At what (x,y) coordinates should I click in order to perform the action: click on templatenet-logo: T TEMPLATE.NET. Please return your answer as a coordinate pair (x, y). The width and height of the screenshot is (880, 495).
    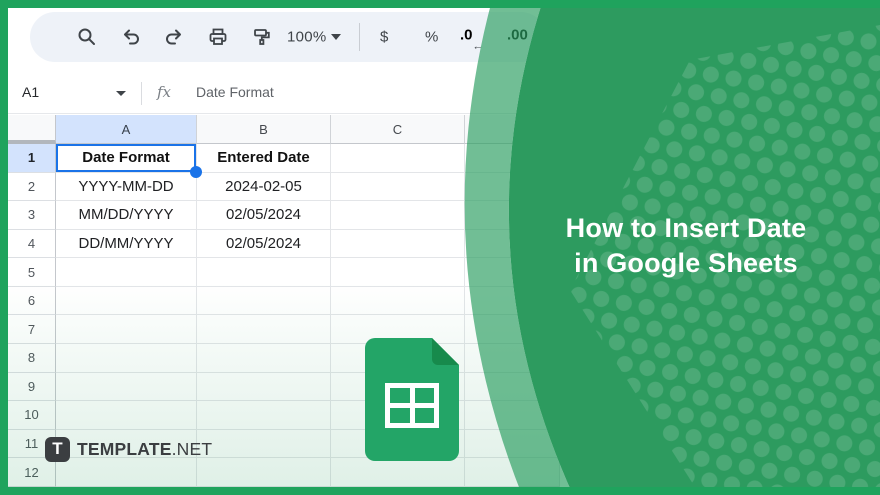
    Looking at the image, I should click on (128, 449).